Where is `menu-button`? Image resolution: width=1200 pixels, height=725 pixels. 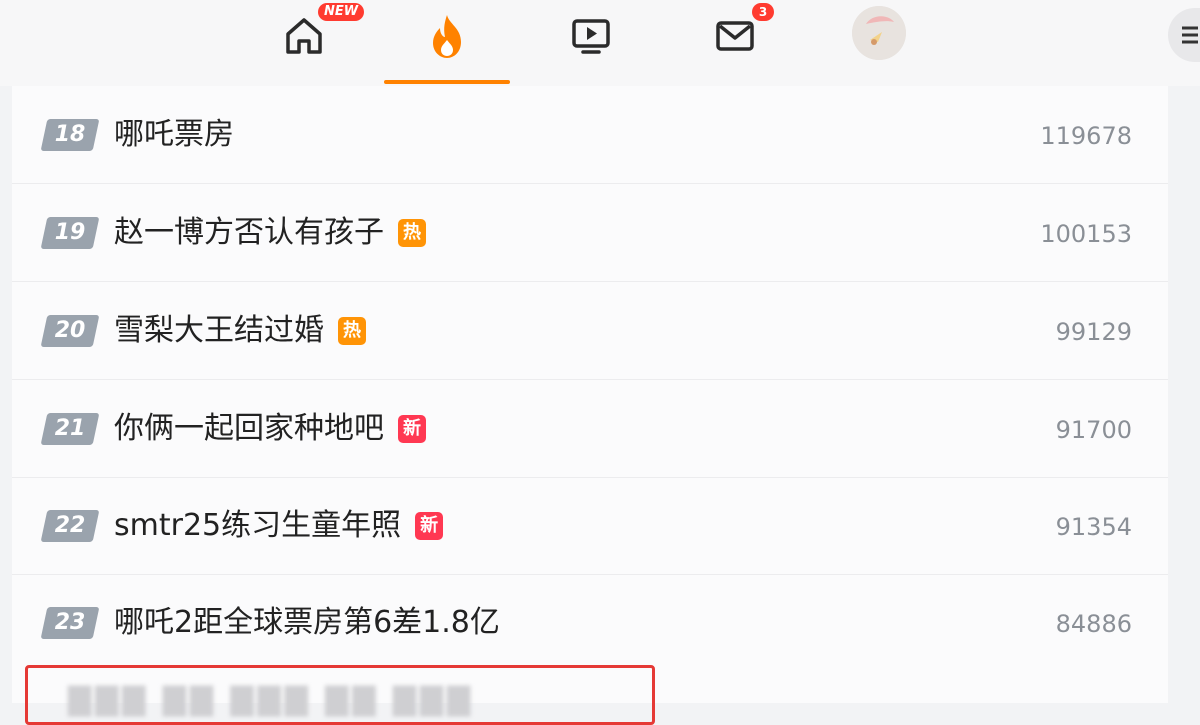 menu-button is located at coordinates (1184, 35).